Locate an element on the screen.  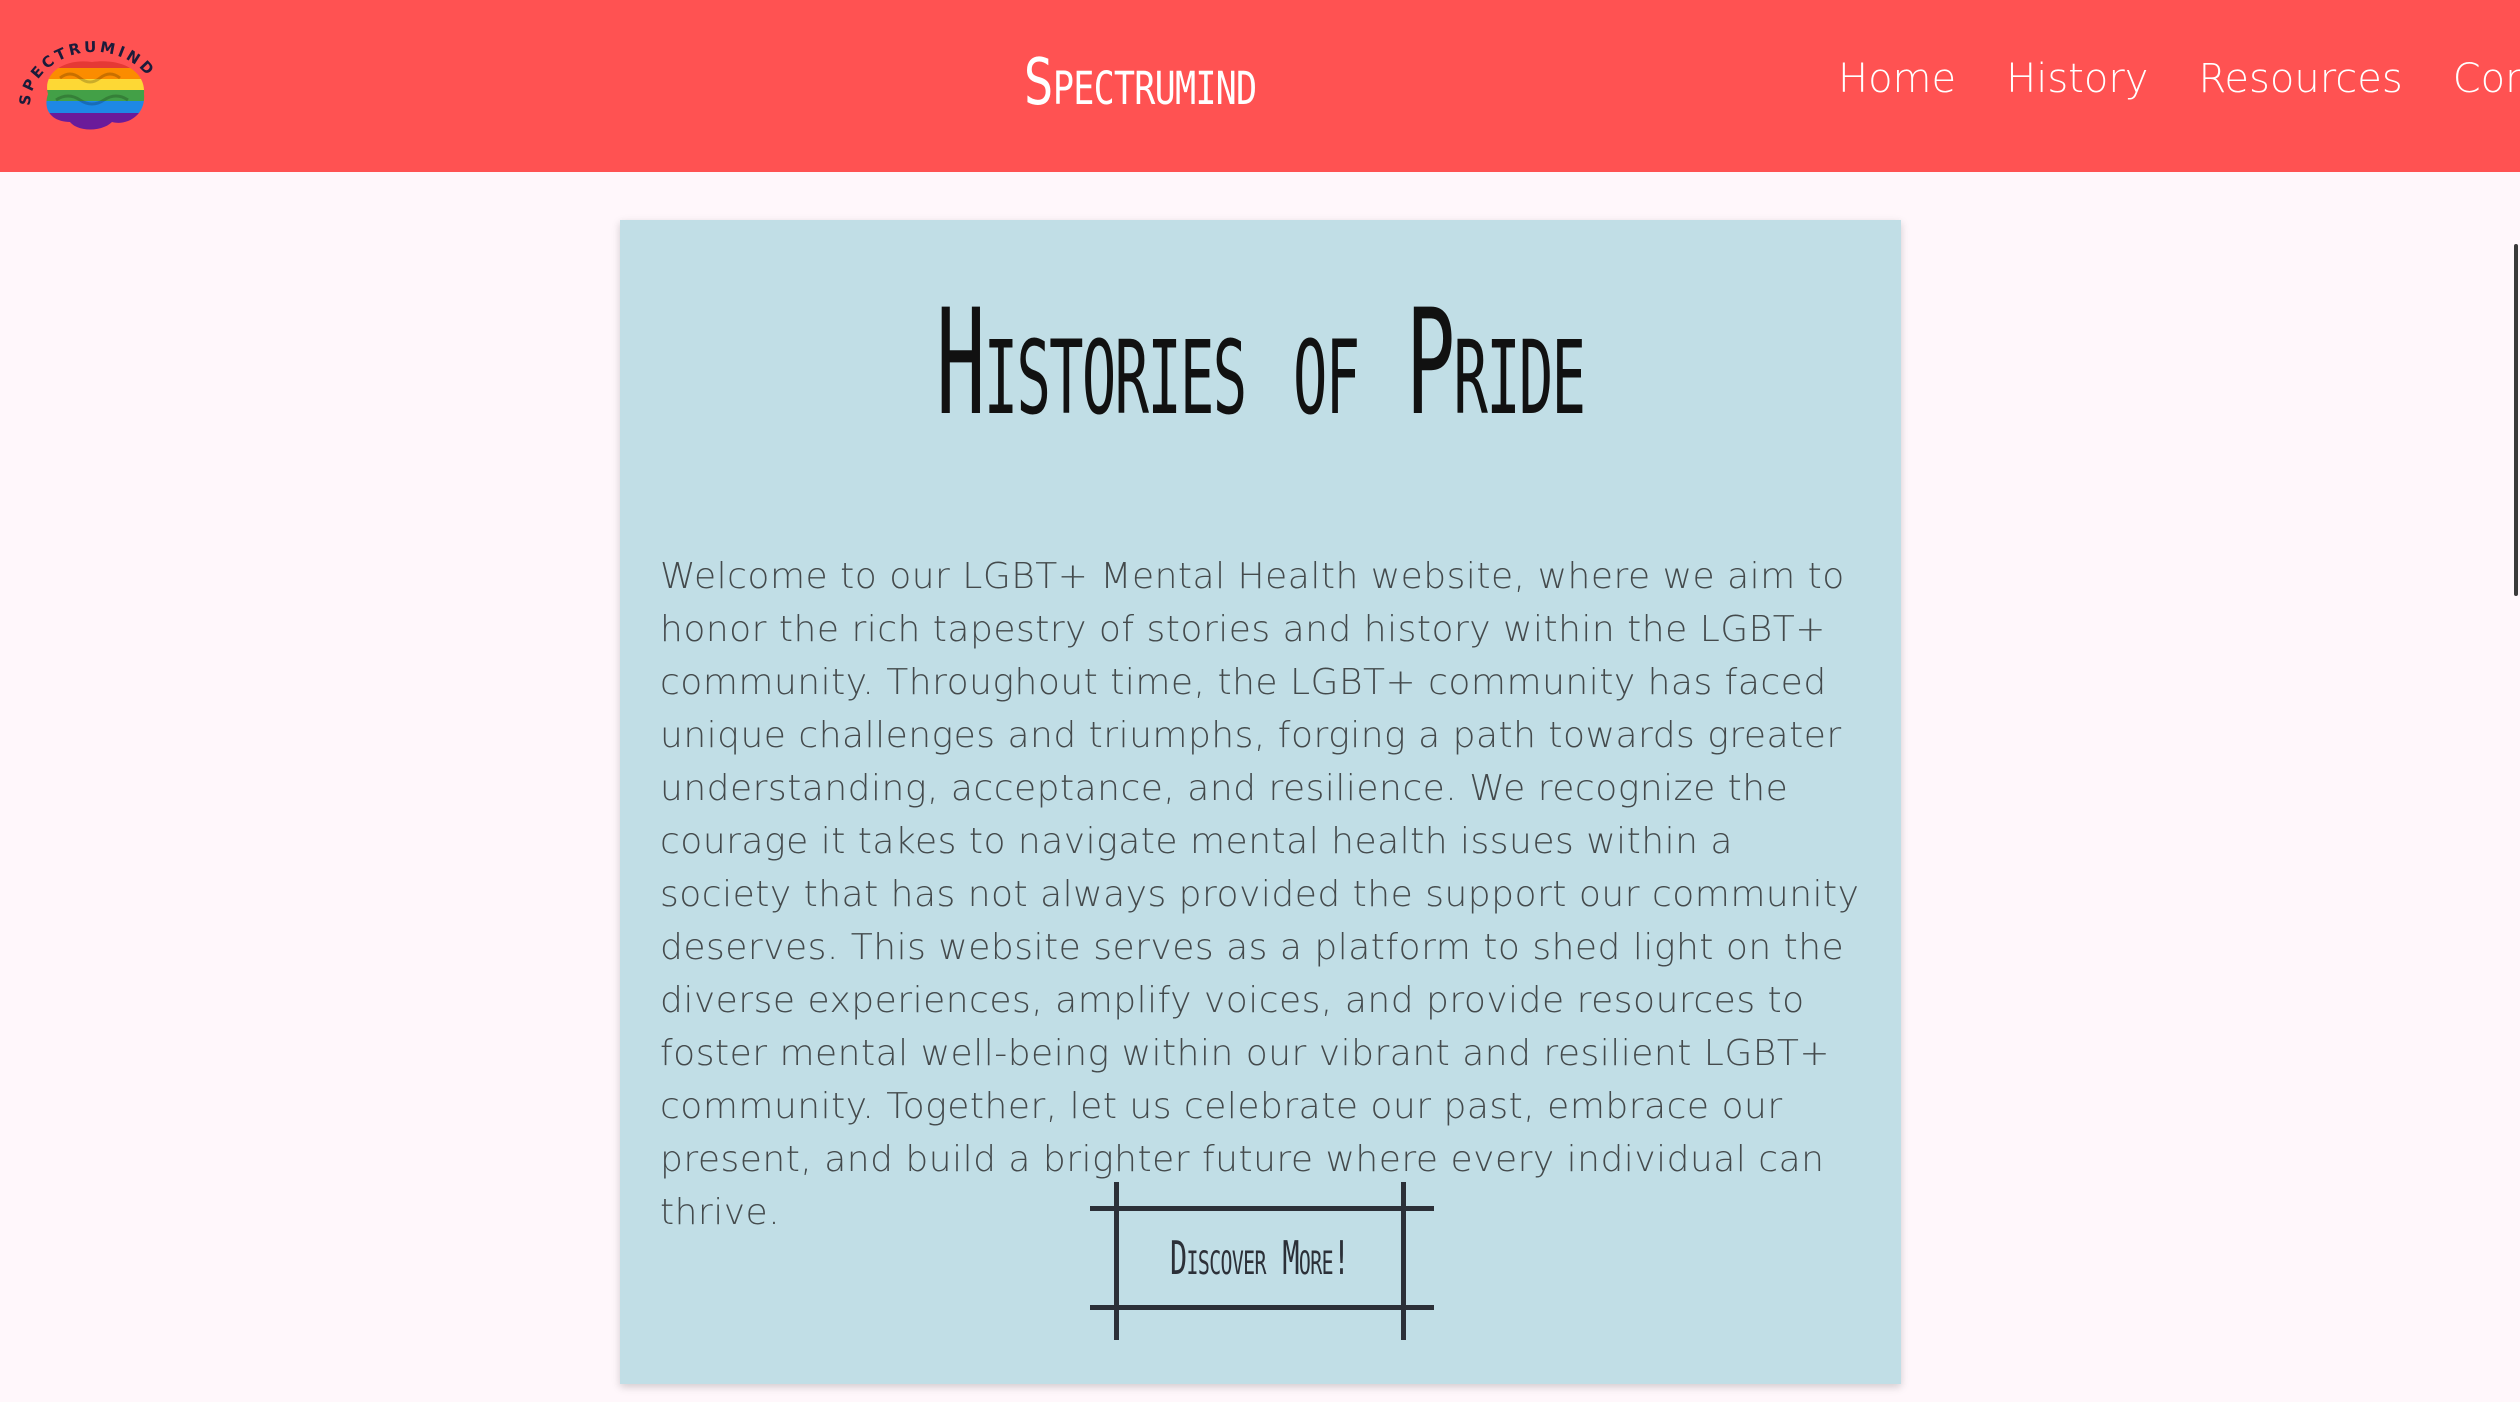
main-nav: Home History Resources Contact is located at coordinates (2179, 79).